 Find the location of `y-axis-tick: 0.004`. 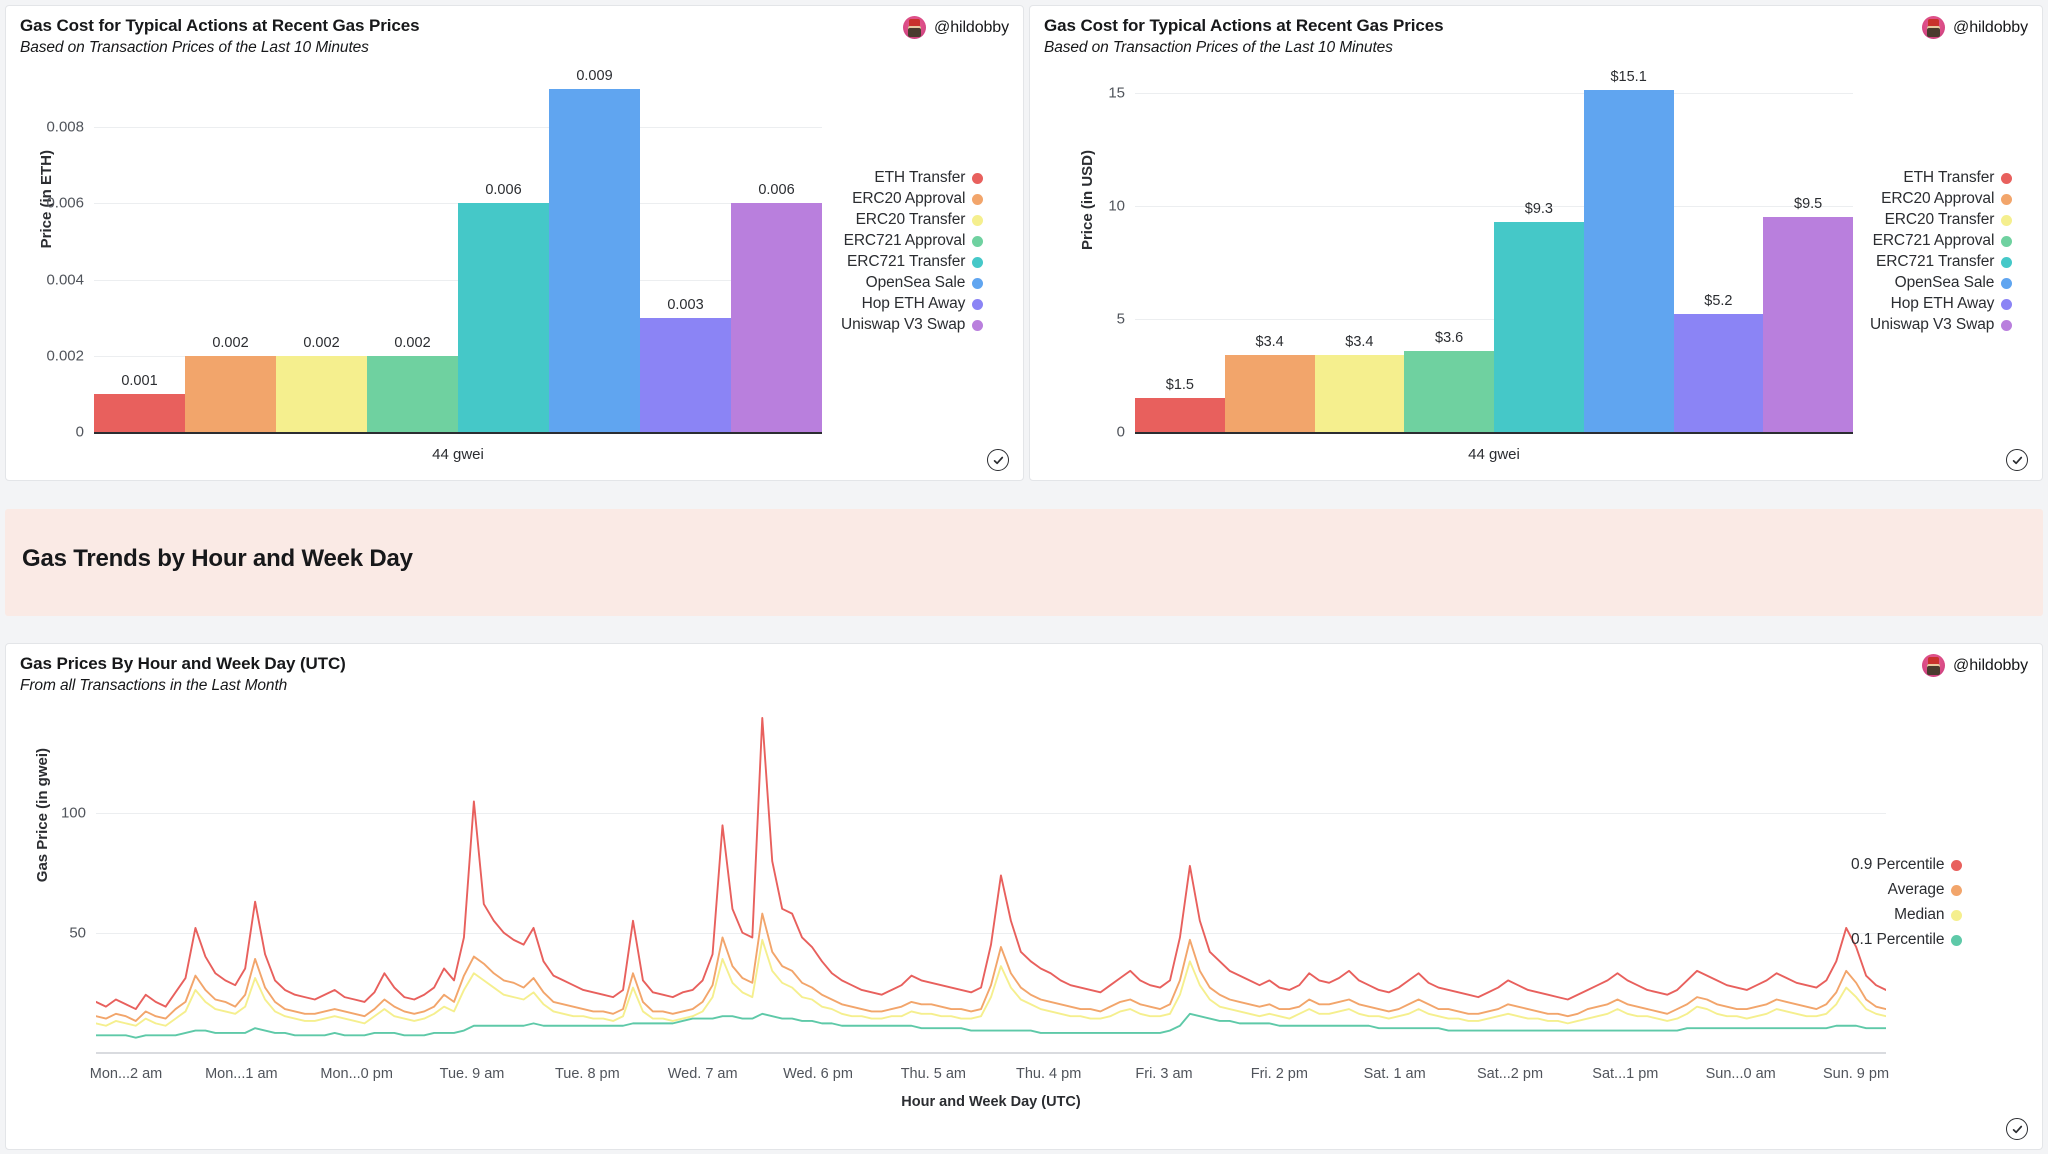

y-axis-tick: 0.004 is located at coordinates (65, 280).